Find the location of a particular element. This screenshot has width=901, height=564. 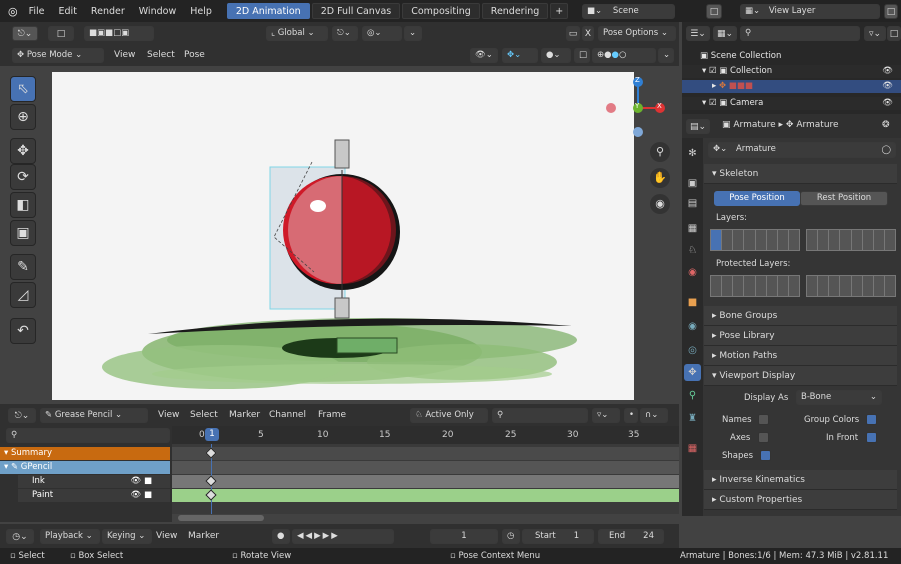

channel-paint: Paint 👁 ■ is located at coordinates (94, 495).